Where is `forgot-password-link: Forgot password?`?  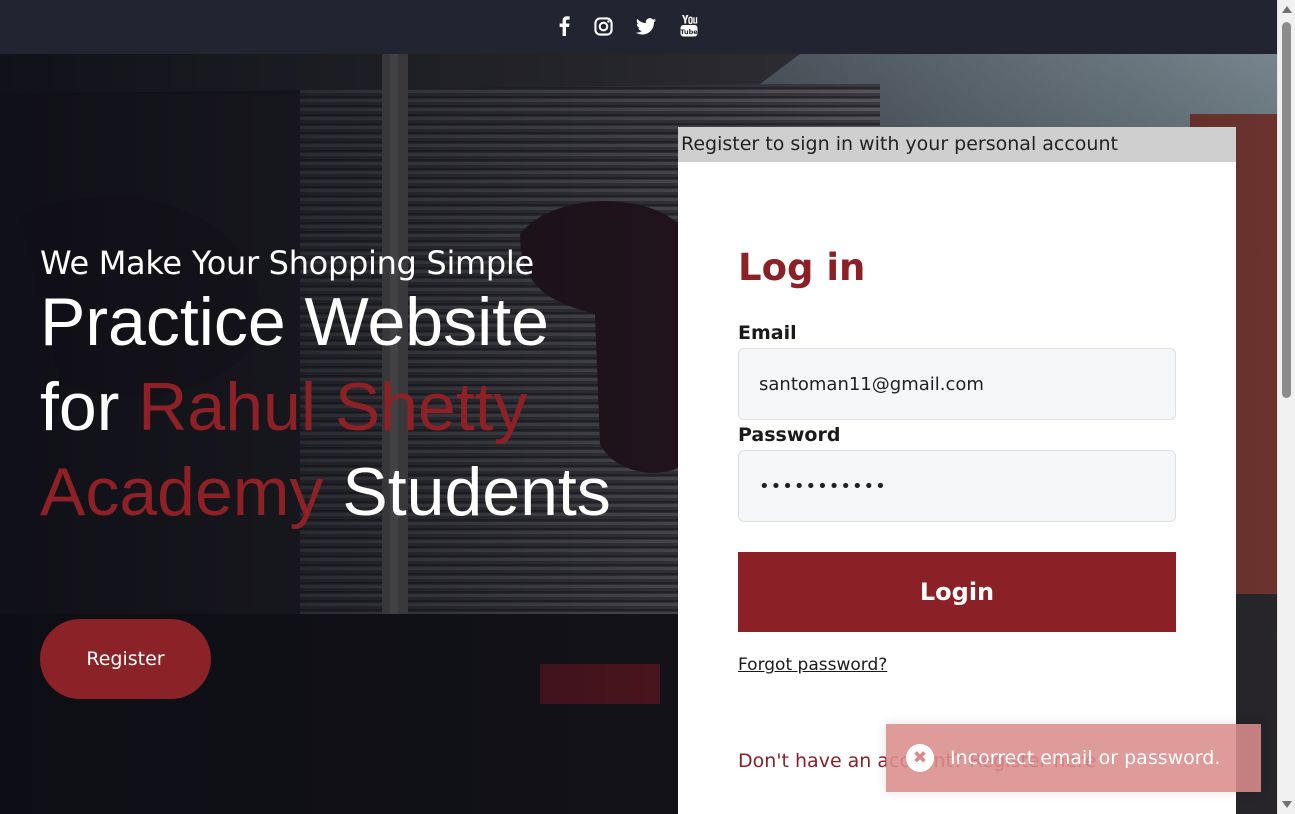
forgot-password-link: Forgot password? is located at coordinates (812, 665).